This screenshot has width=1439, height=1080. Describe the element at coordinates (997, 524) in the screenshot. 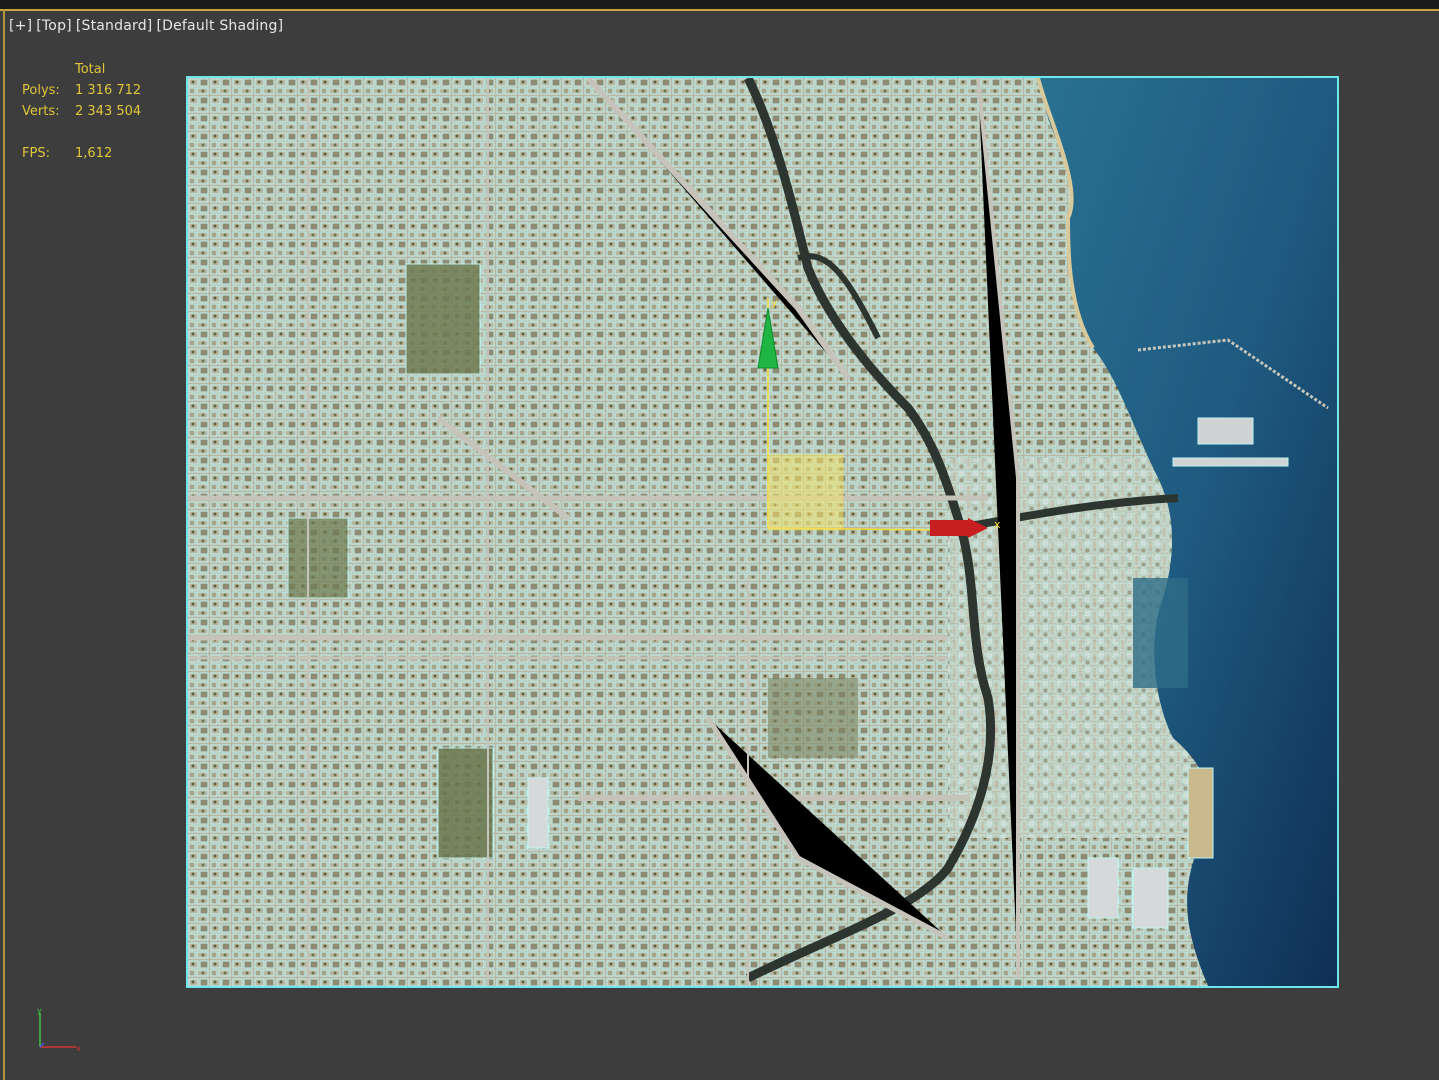

I see `gizmo-x-label: x` at that location.